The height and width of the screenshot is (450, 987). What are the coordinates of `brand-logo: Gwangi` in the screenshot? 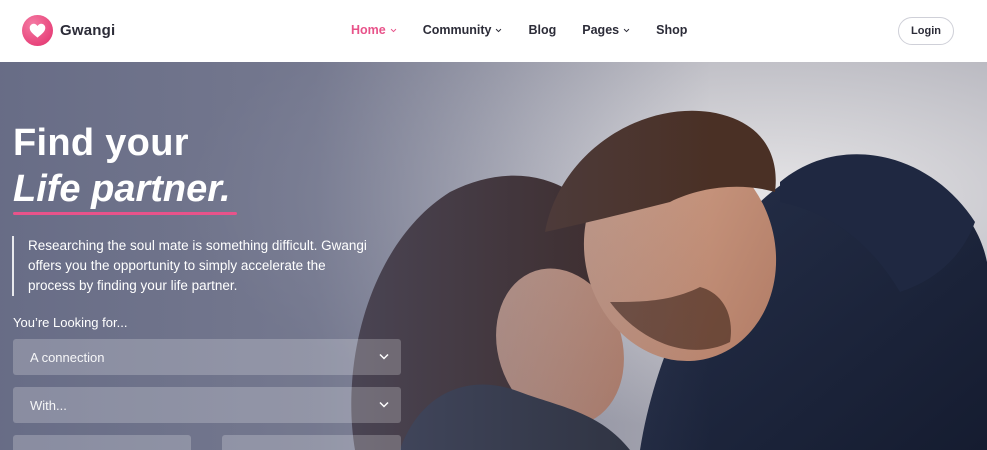 It's located at (68, 30).